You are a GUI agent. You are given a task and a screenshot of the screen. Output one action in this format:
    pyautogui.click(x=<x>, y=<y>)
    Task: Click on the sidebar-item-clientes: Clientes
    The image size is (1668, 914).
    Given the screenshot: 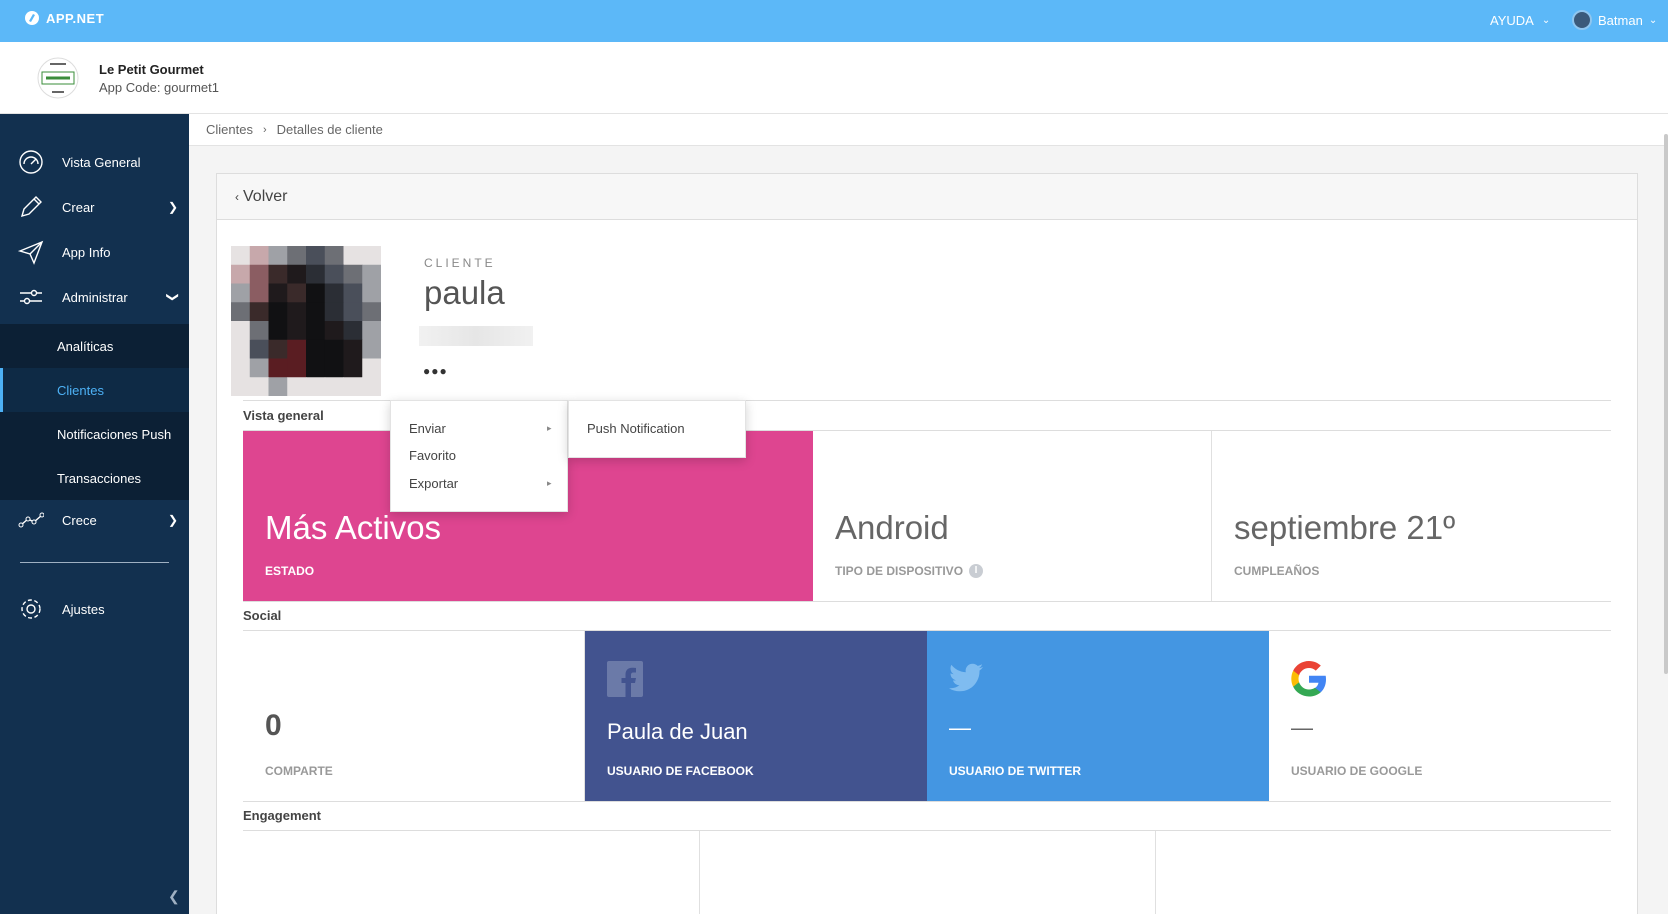 What is the action you would take?
    pyautogui.click(x=94, y=390)
    